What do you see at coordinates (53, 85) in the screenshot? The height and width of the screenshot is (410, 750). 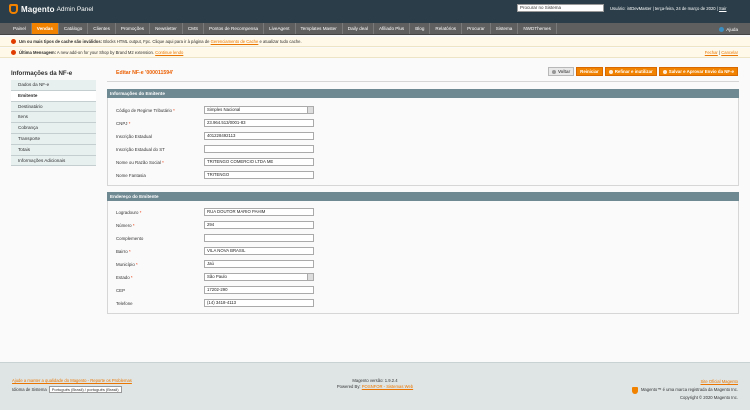 I see `sidebar-tab-dados-da-nf-e: Dados da NF-e` at bounding box center [53, 85].